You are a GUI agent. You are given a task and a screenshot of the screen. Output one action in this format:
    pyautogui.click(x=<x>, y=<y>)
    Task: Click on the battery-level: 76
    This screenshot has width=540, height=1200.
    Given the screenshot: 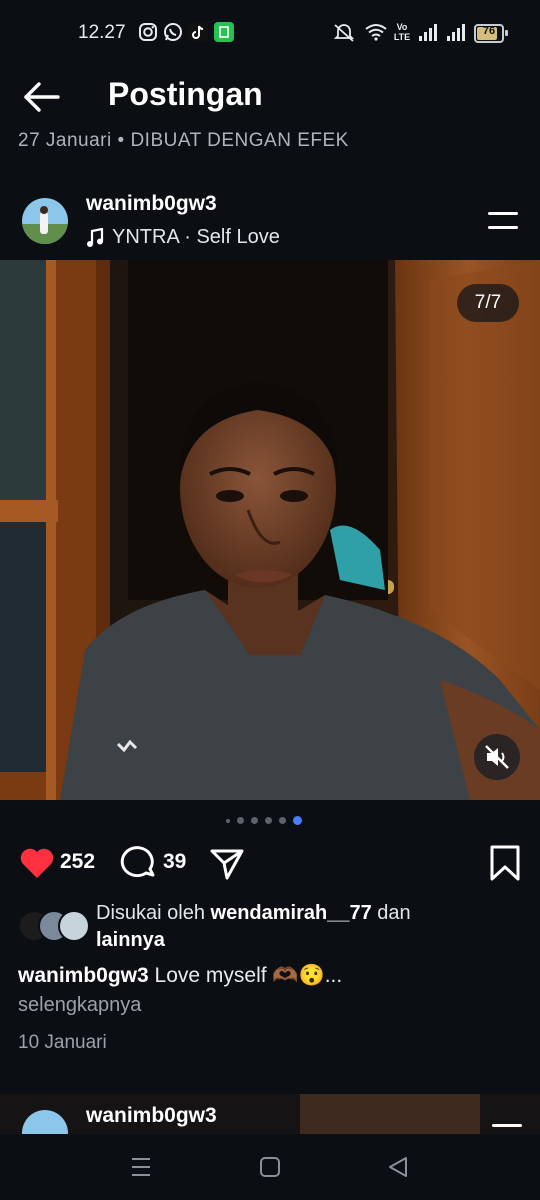 What is the action you would take?
    pyautogui.click(x=489, y=31)
    